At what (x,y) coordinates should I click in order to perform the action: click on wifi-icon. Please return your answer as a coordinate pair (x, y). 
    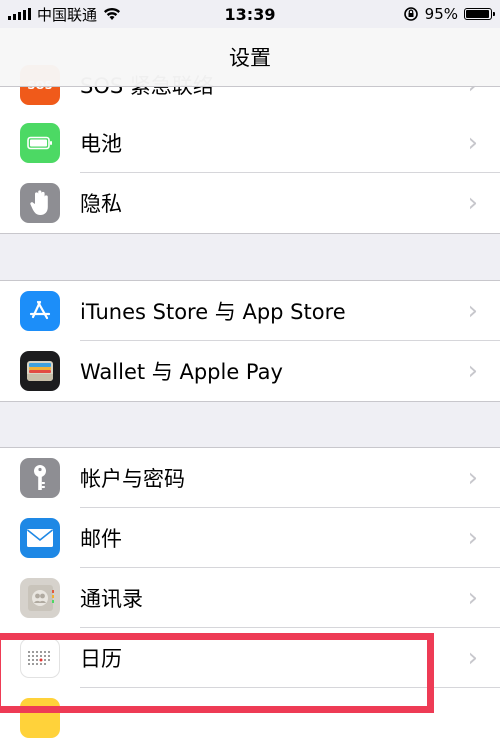
    Looking at the image, I should click on (112, 13).